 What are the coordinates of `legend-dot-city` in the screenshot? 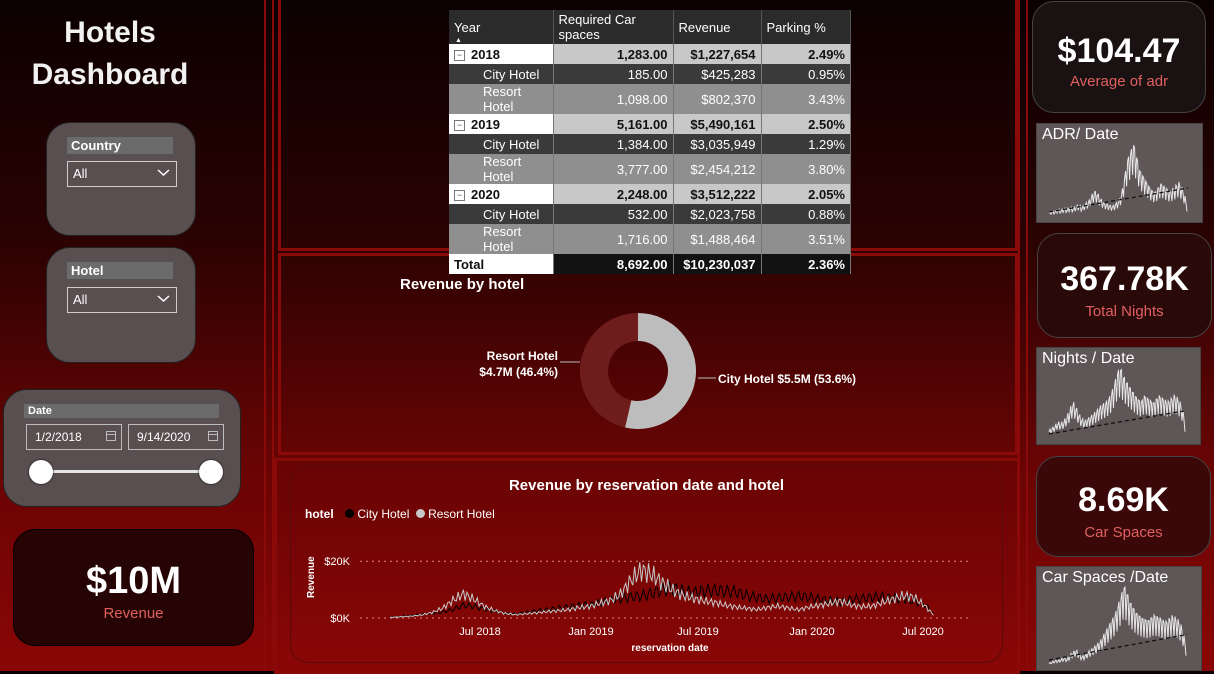 It's located at (350, 513).